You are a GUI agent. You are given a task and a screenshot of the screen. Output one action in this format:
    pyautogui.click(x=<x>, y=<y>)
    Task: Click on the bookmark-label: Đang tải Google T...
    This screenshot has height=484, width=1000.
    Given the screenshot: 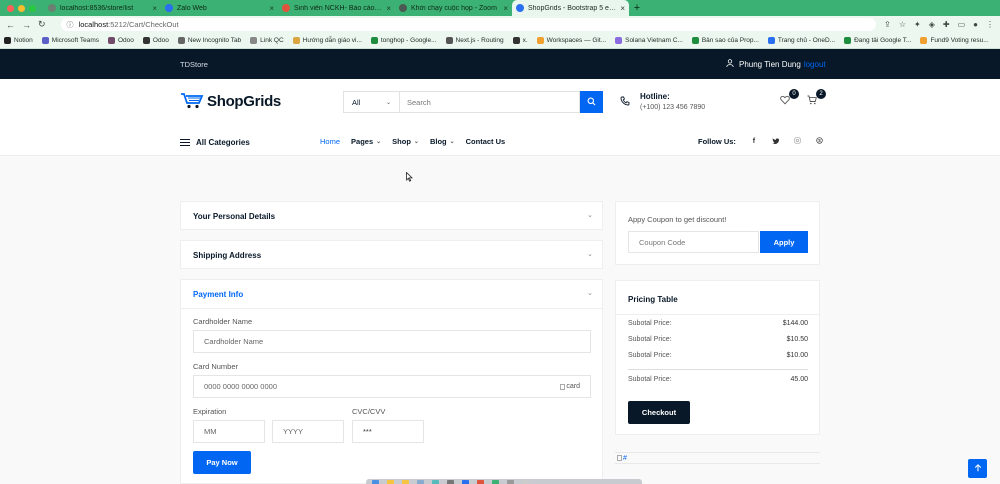 What is the action you would take?
    pyautogui.click(x=883, y=40)
    